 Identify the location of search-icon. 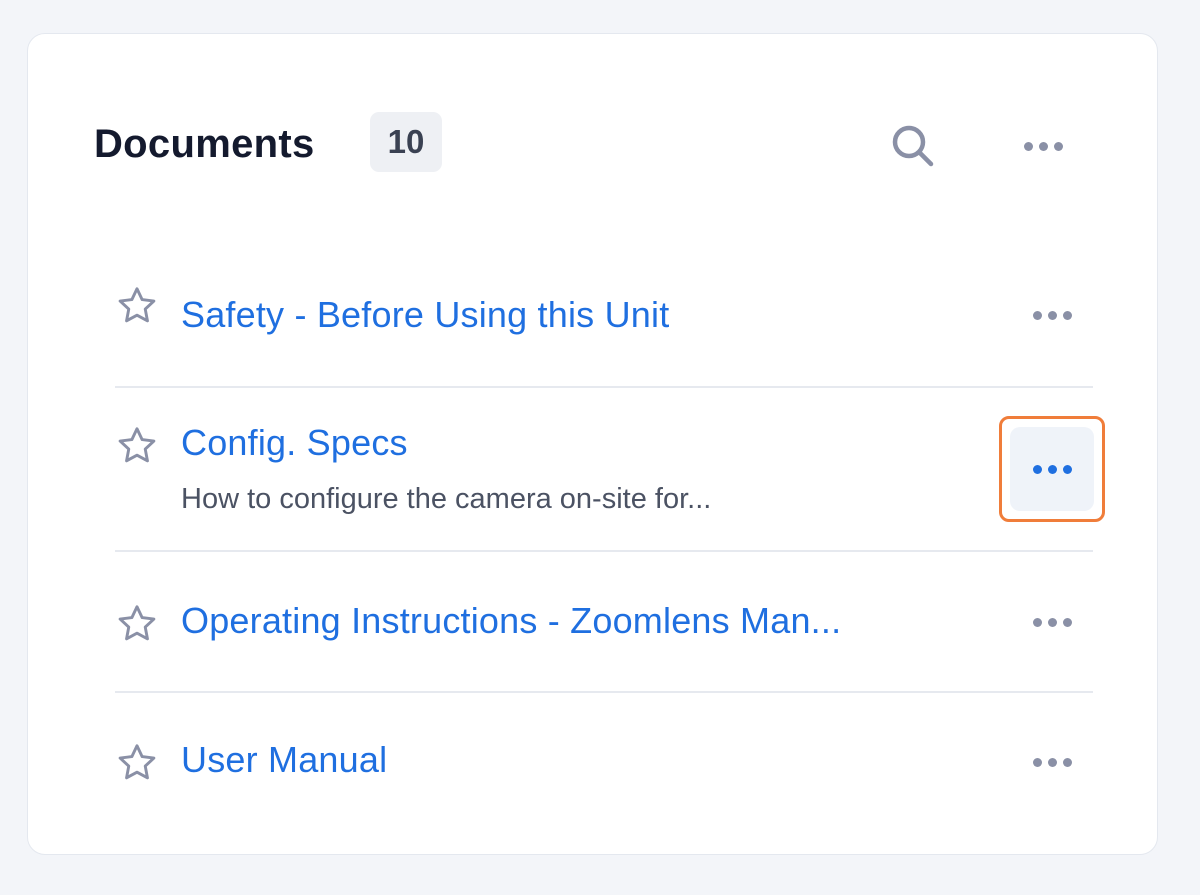
(913, 146).